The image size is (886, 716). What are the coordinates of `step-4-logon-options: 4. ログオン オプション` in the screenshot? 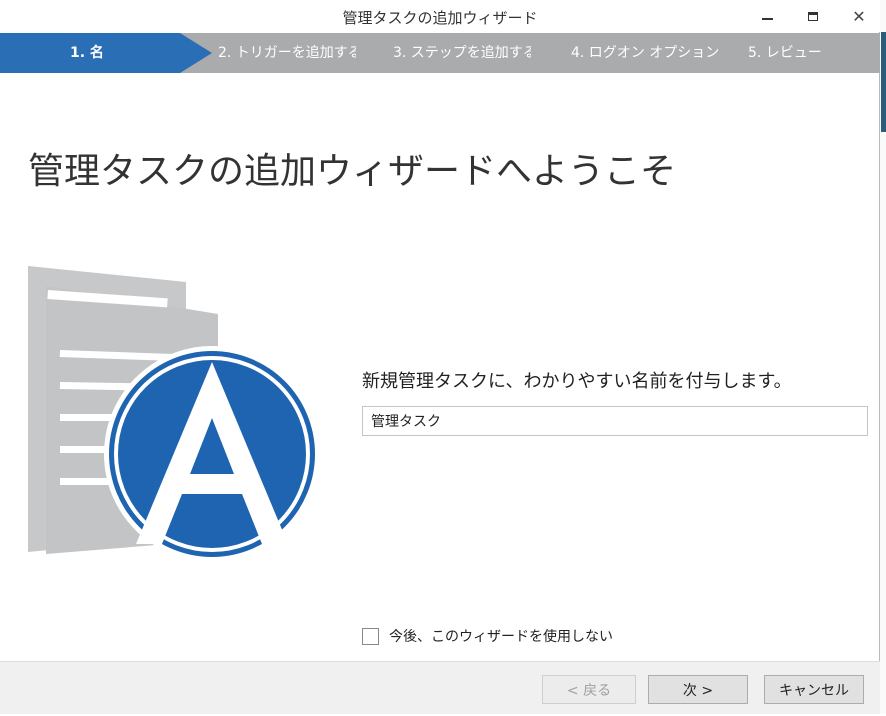 It's located at (646, 53).